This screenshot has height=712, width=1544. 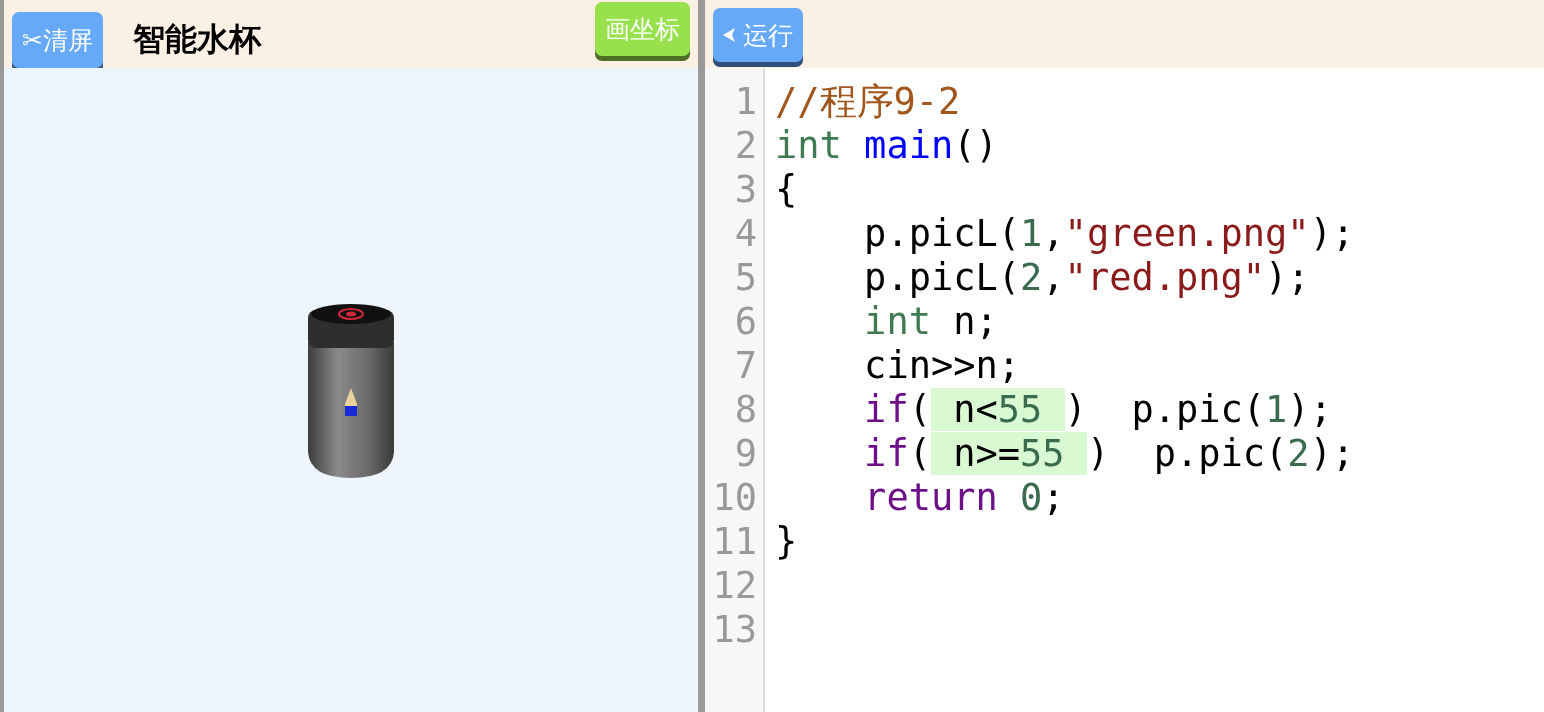 I want to click on code-line: if( n>=55 ) p.pic(2);, so click(x=1109, y=454).